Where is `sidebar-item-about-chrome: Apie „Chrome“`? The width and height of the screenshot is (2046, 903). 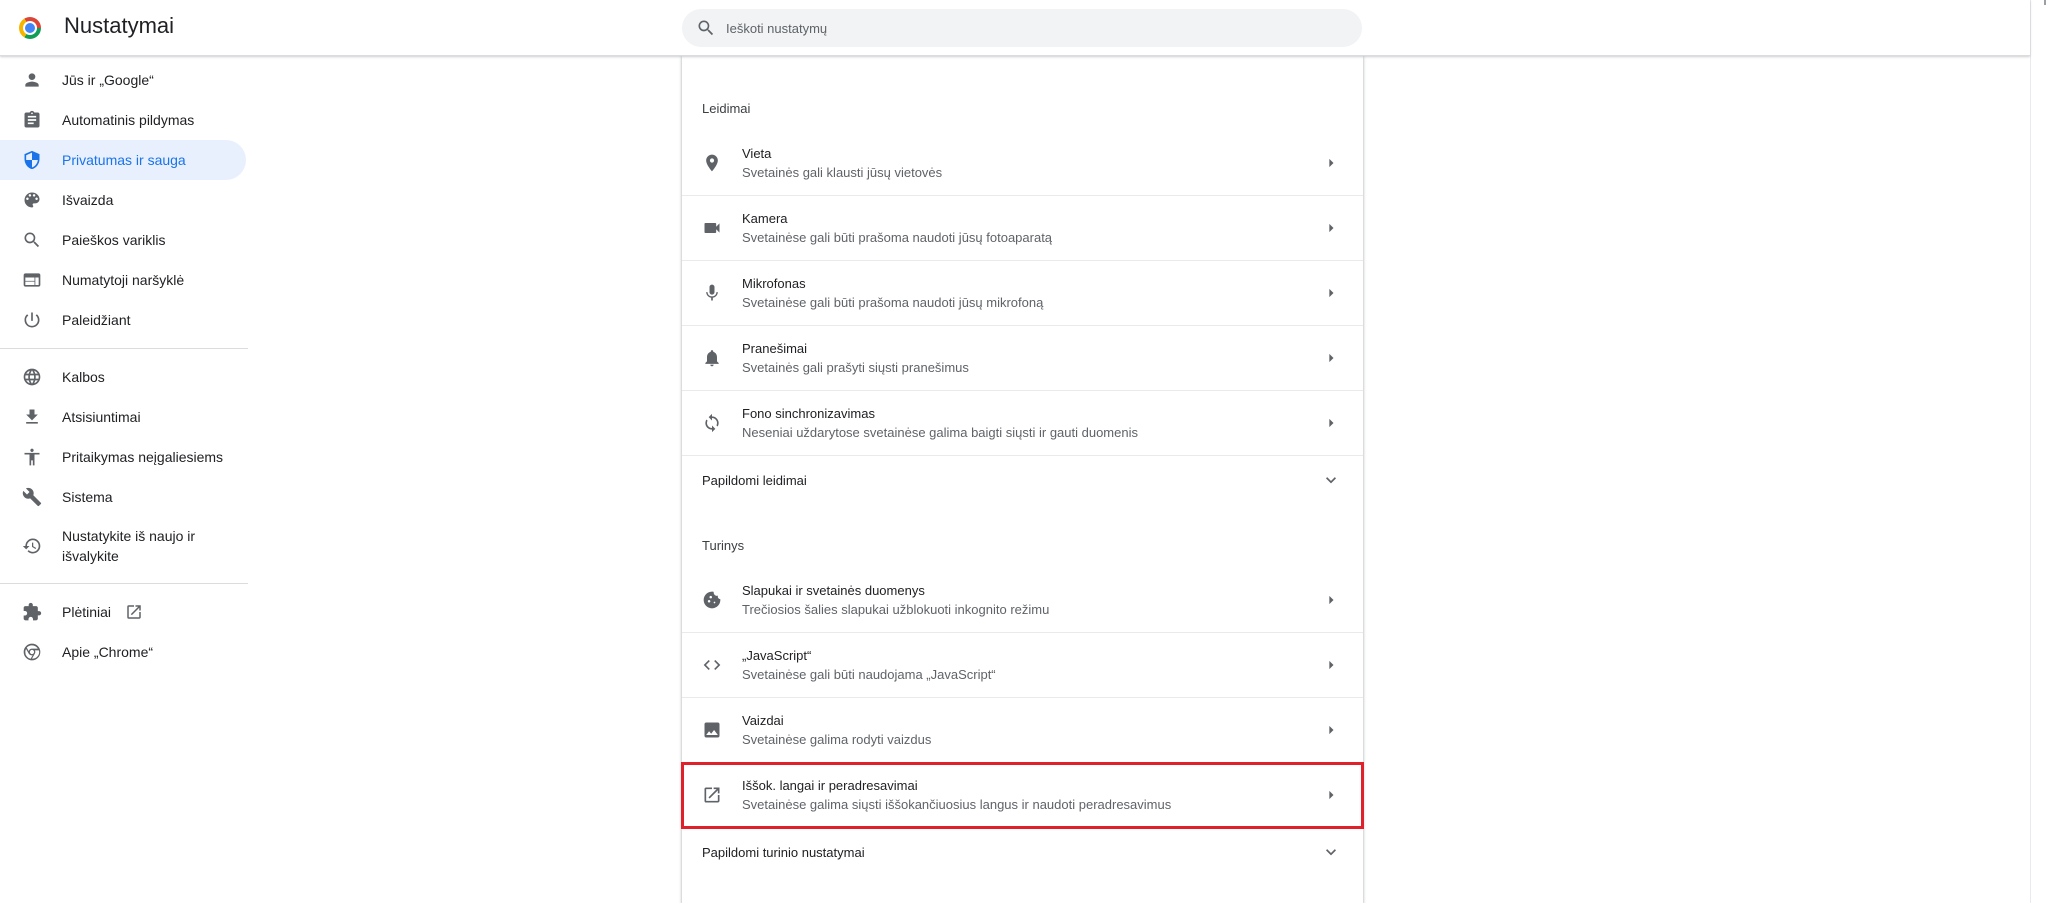
sidebar-item-about-chrome: Apie „Chrome“ is located at coordinates (123, 652).